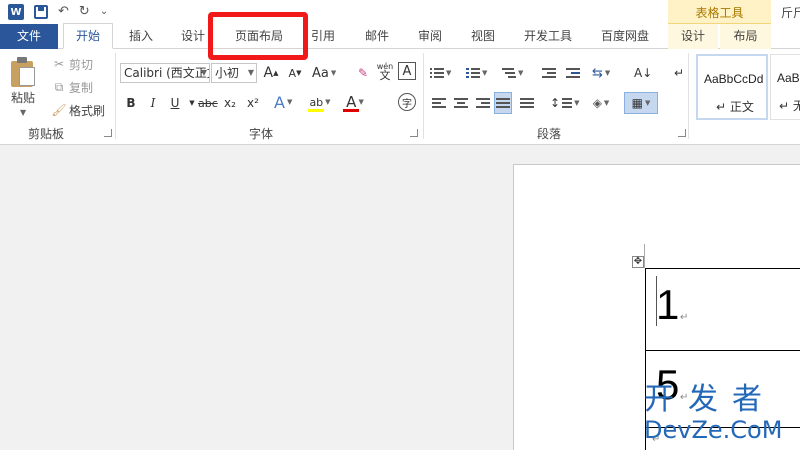 The image size is (800, 450). I want to click on font-size-box: 小初 ▼, so click(234, 73).